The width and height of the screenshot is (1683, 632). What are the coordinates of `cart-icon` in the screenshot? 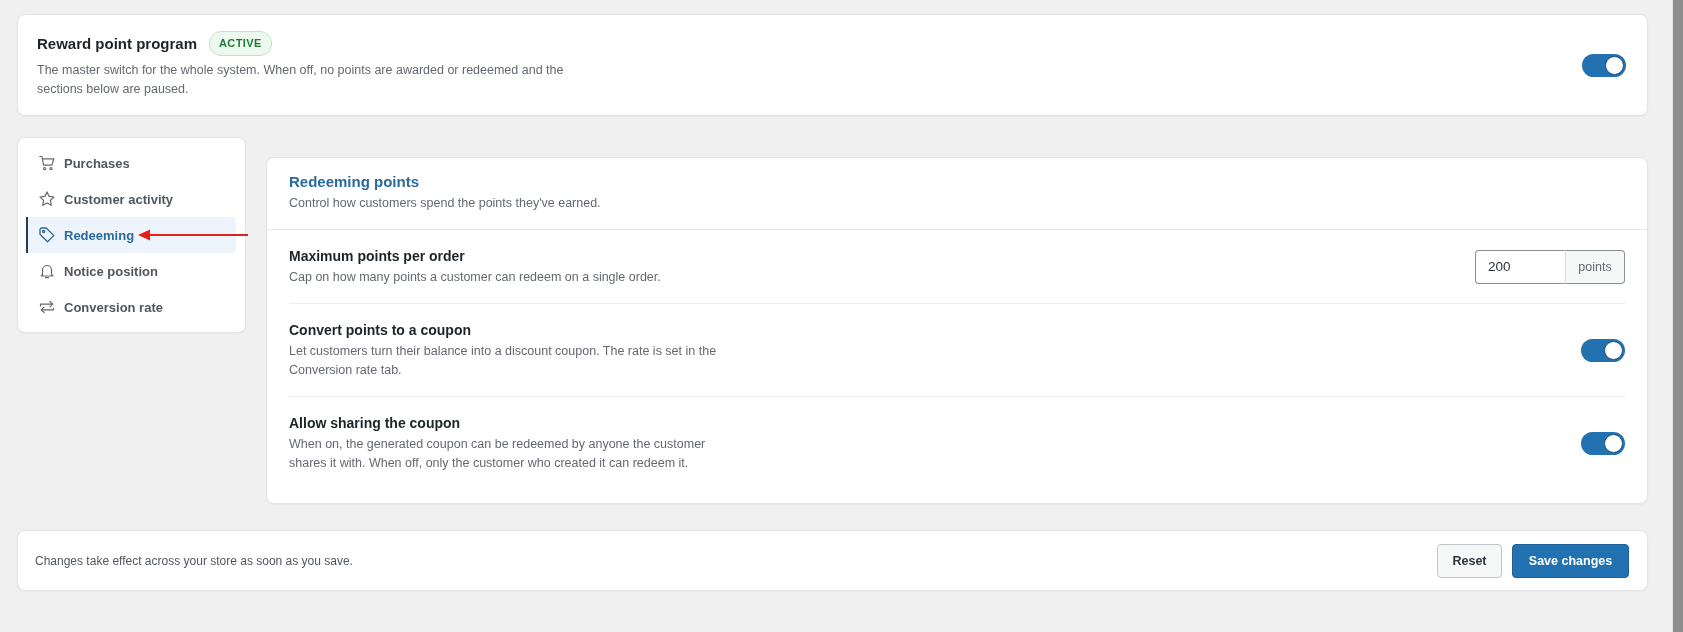 It's located at (47, 163).